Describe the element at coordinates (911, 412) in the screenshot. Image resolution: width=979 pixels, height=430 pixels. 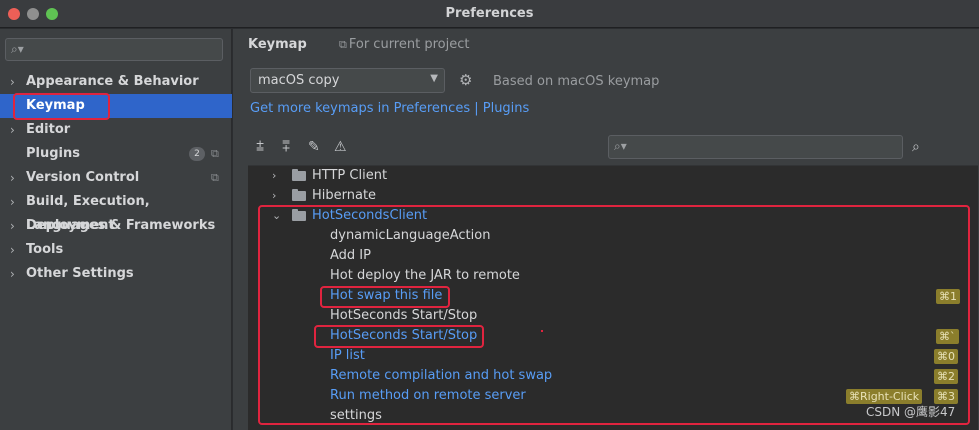
I see `watermark: CSDN @鹰影47` at that location.